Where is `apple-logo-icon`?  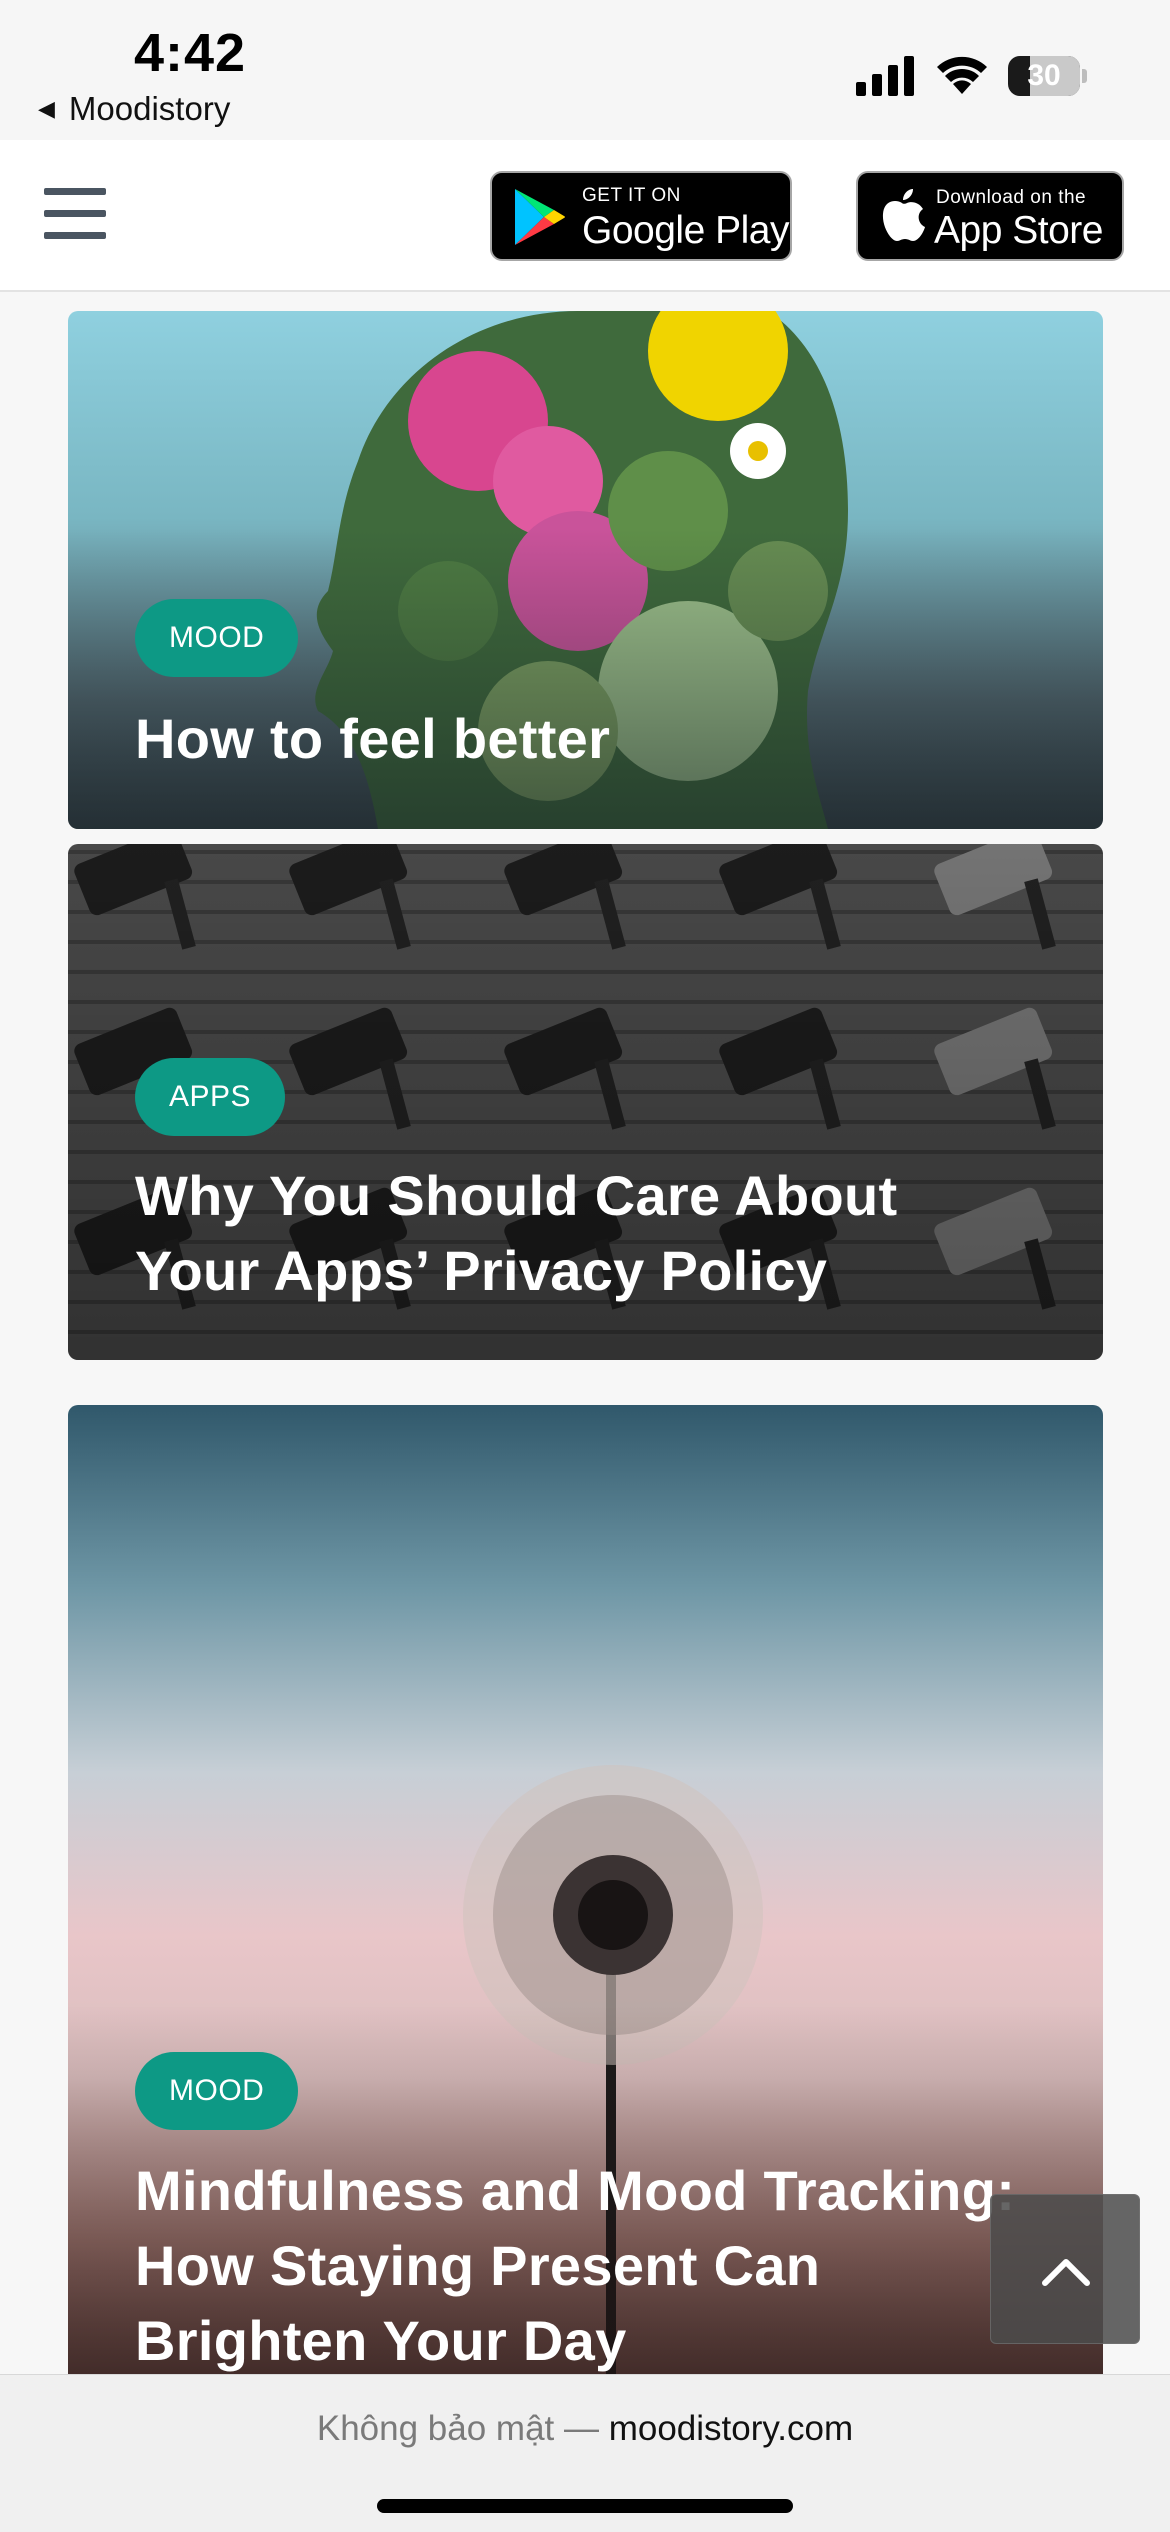 apple-logo-icon is located at coordinates (903, 215).